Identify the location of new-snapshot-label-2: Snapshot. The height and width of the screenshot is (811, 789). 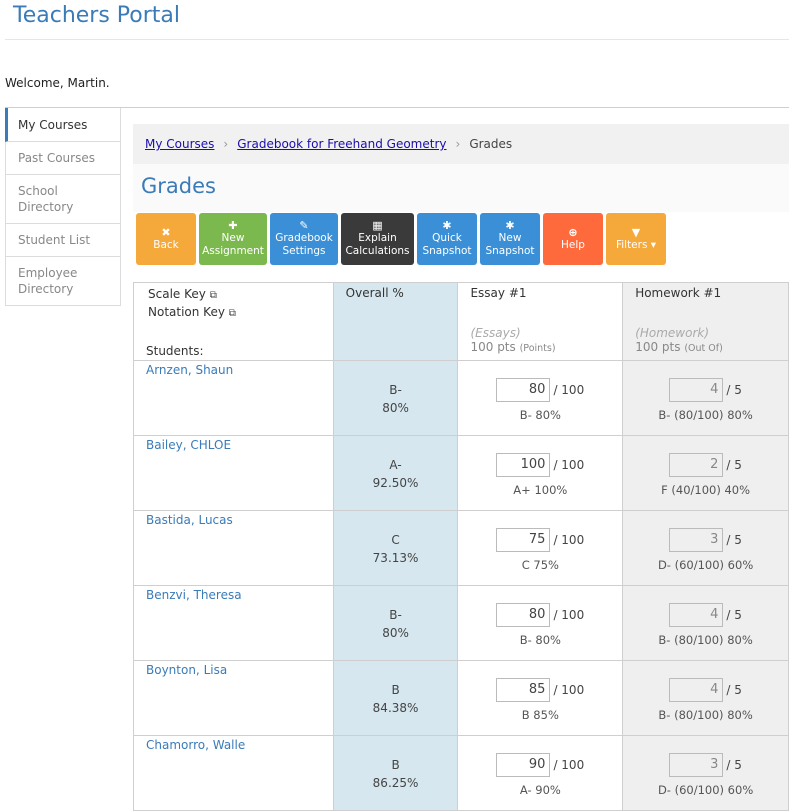
(510, 251).